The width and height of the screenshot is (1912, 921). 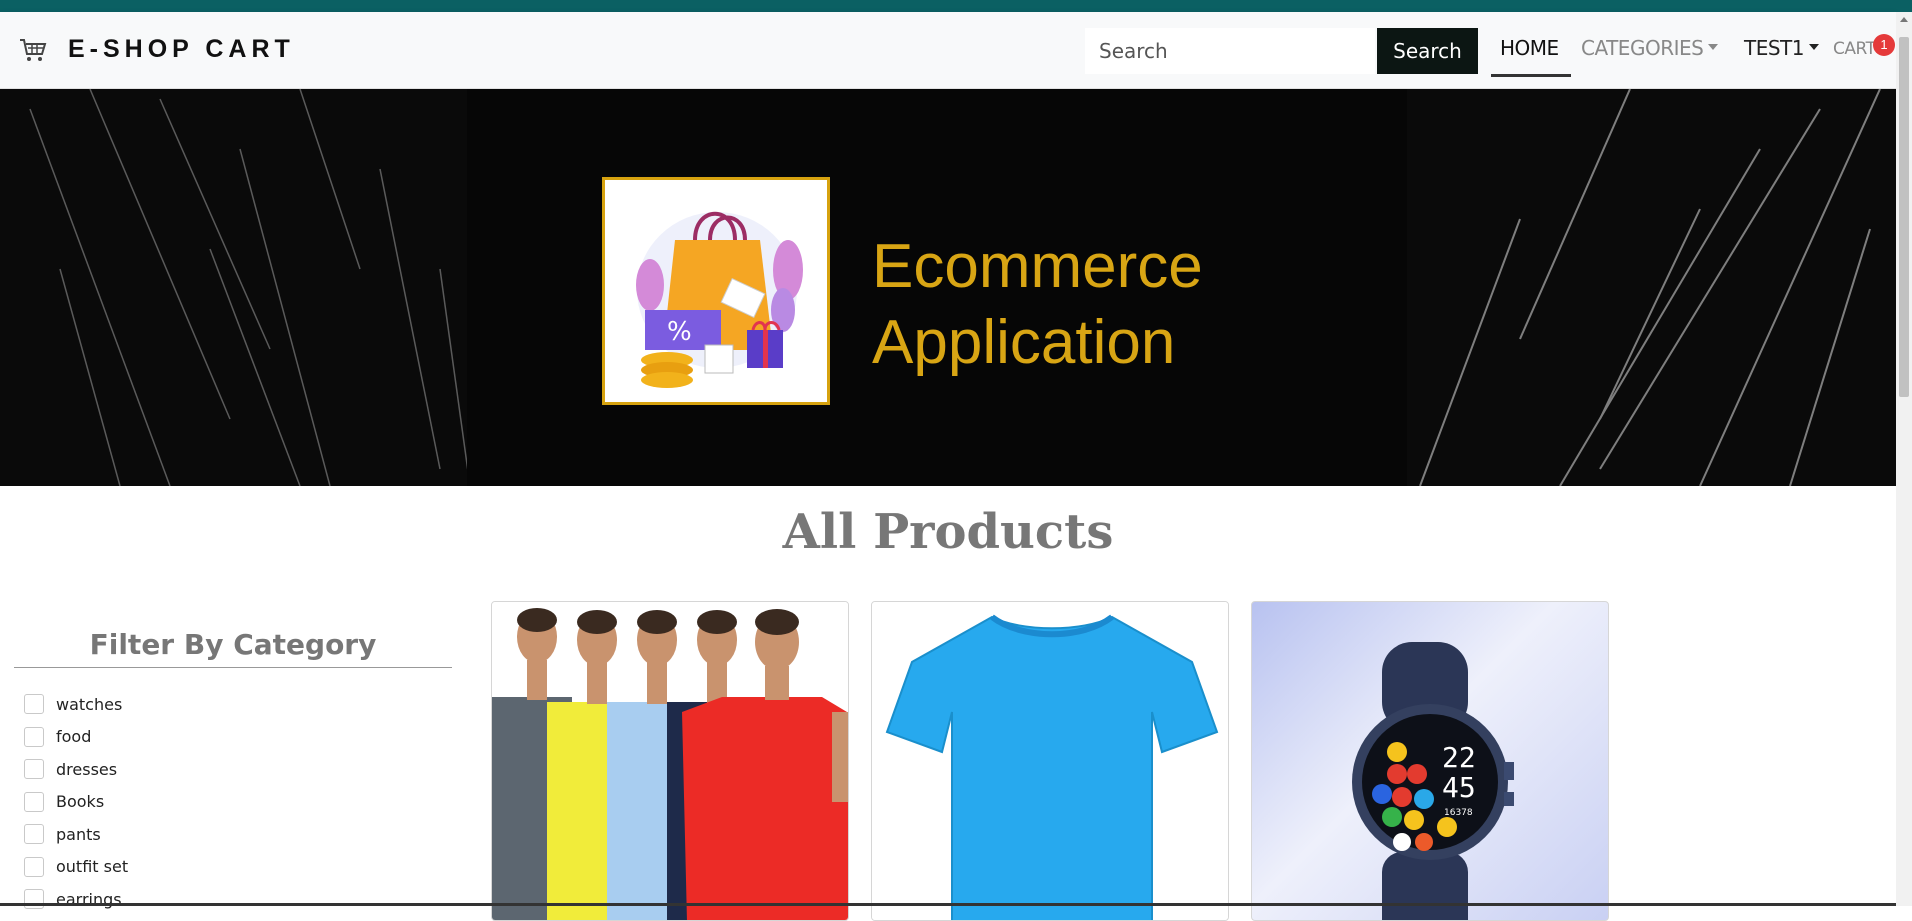 What do you see at coordinates (1904, 459) in the screenshot?
I see `page-scrollbar` at bounding box center [1904, 459].